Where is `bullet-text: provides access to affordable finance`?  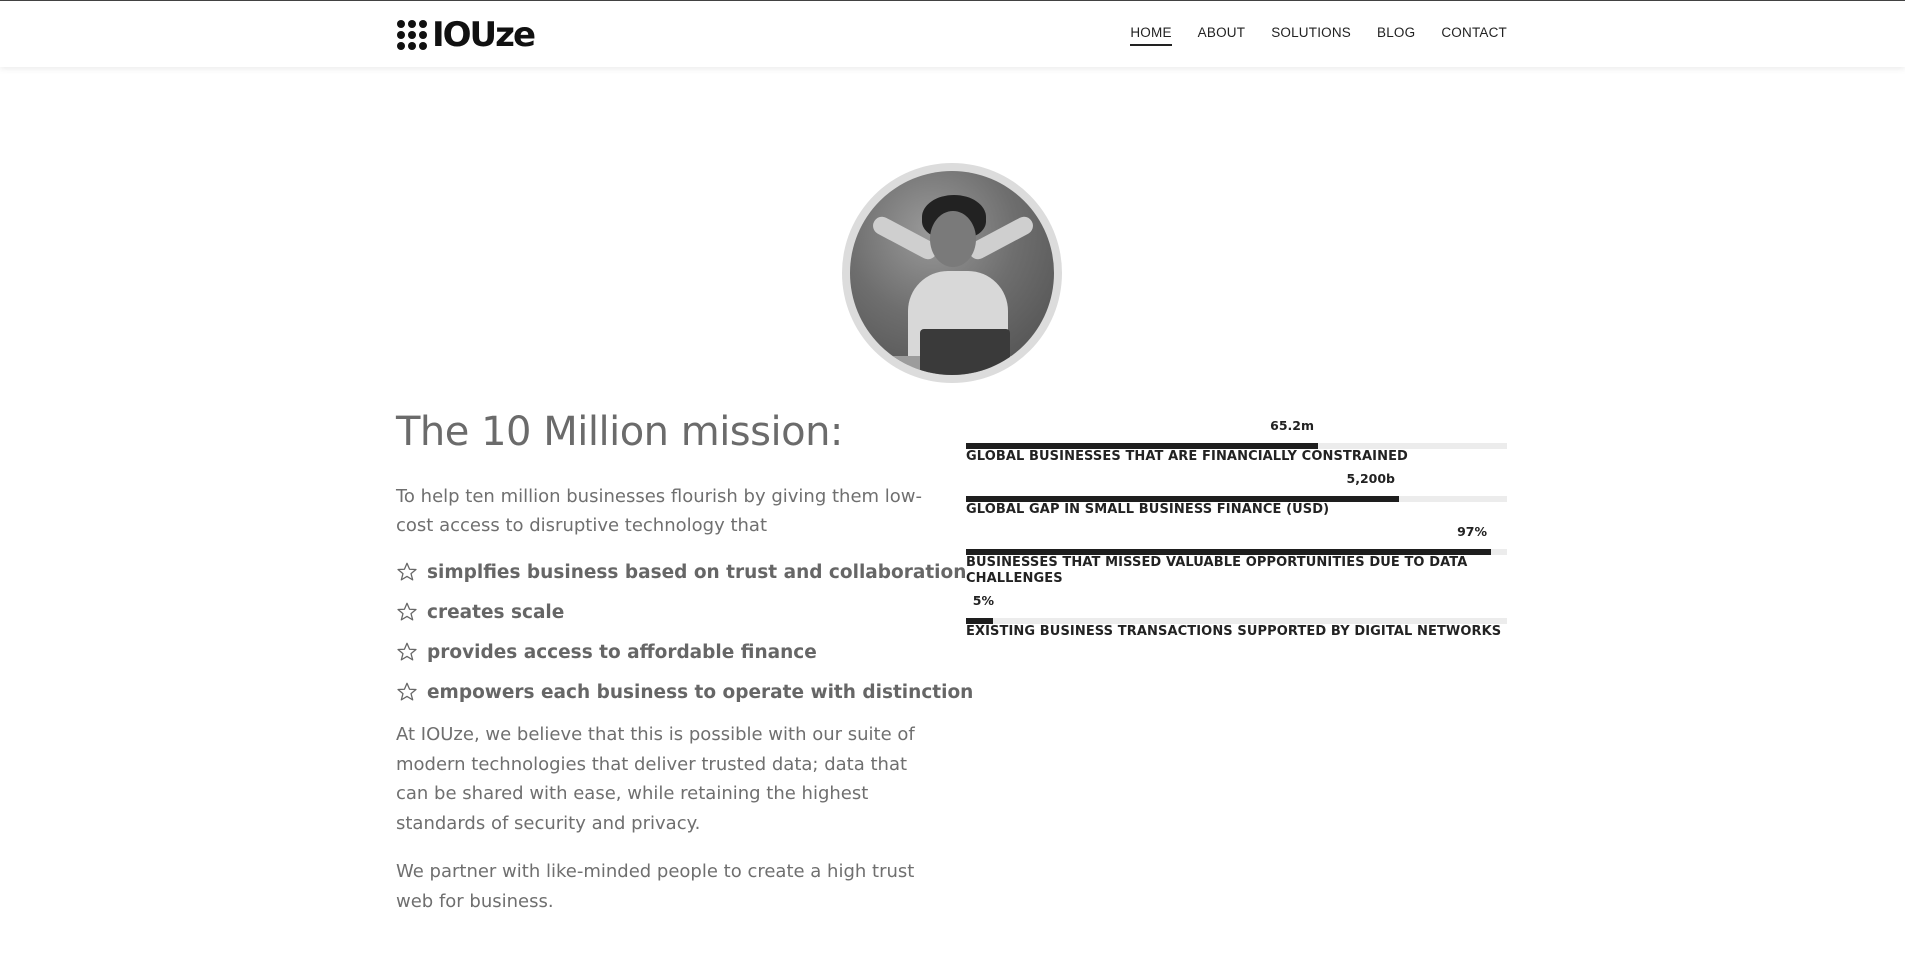
bullet-text: provides access to affordable finance is located at coordinates (622, 652).